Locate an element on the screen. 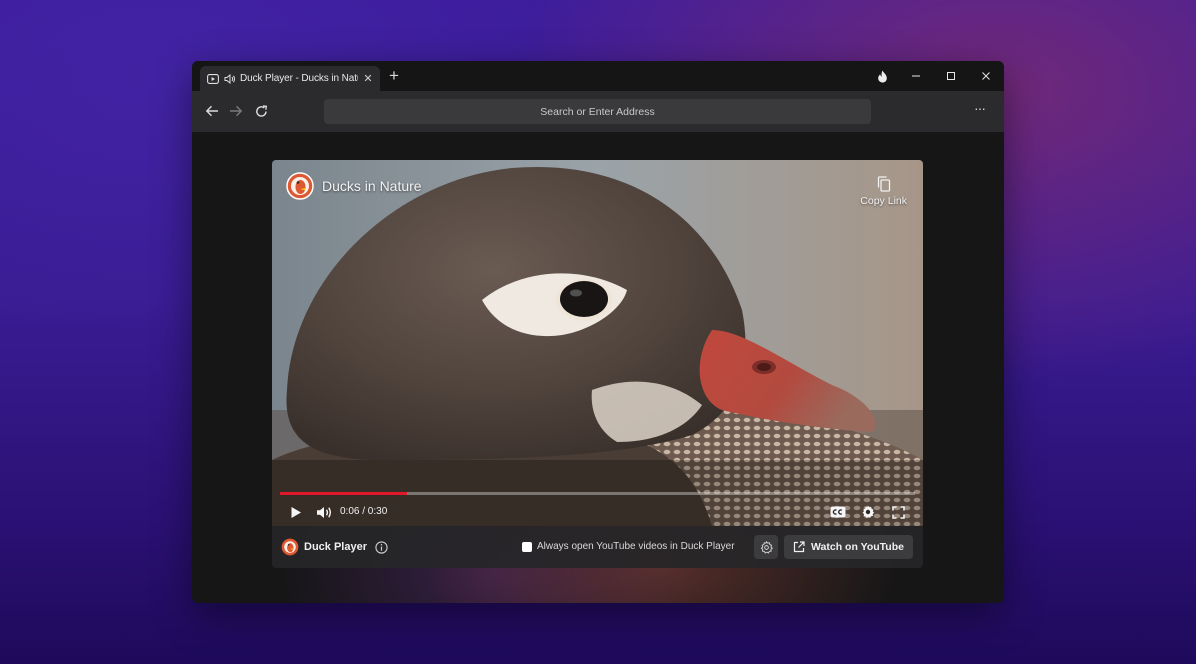 The width and height of the screenshot is (1196, 664). watch-on-youtube-button: Watch on YouTube is located at coordinates (848, 547).